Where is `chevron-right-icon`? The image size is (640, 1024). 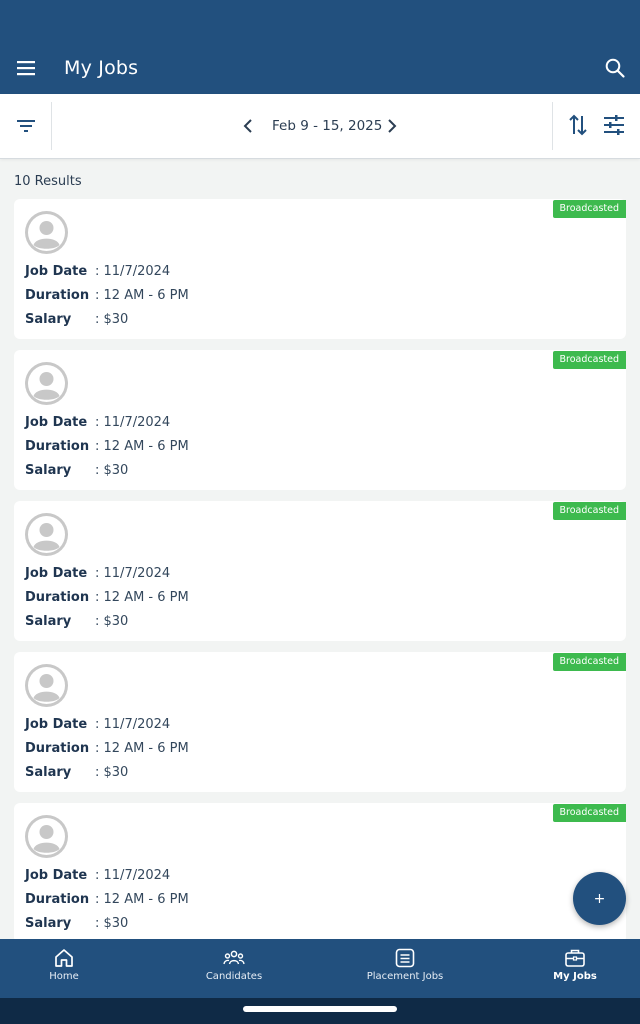 chevron-right-icon is located at coordinates (392, 126).